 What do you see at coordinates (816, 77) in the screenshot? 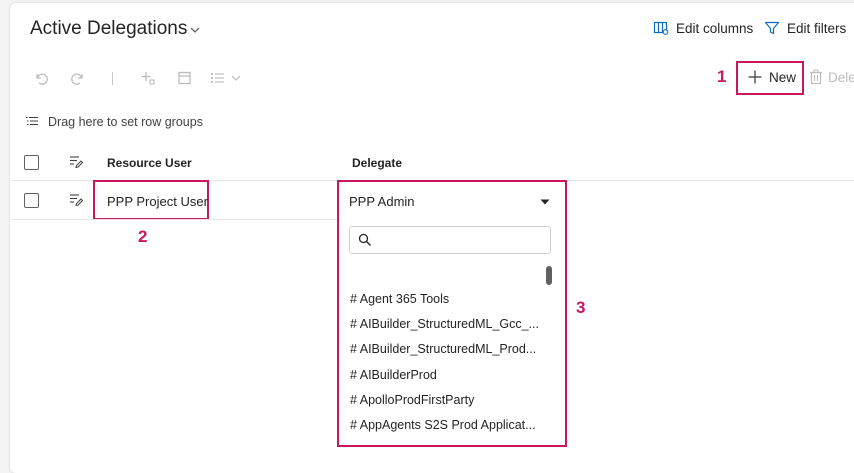
I see `trash-icon` at bounding box center [816, 77].